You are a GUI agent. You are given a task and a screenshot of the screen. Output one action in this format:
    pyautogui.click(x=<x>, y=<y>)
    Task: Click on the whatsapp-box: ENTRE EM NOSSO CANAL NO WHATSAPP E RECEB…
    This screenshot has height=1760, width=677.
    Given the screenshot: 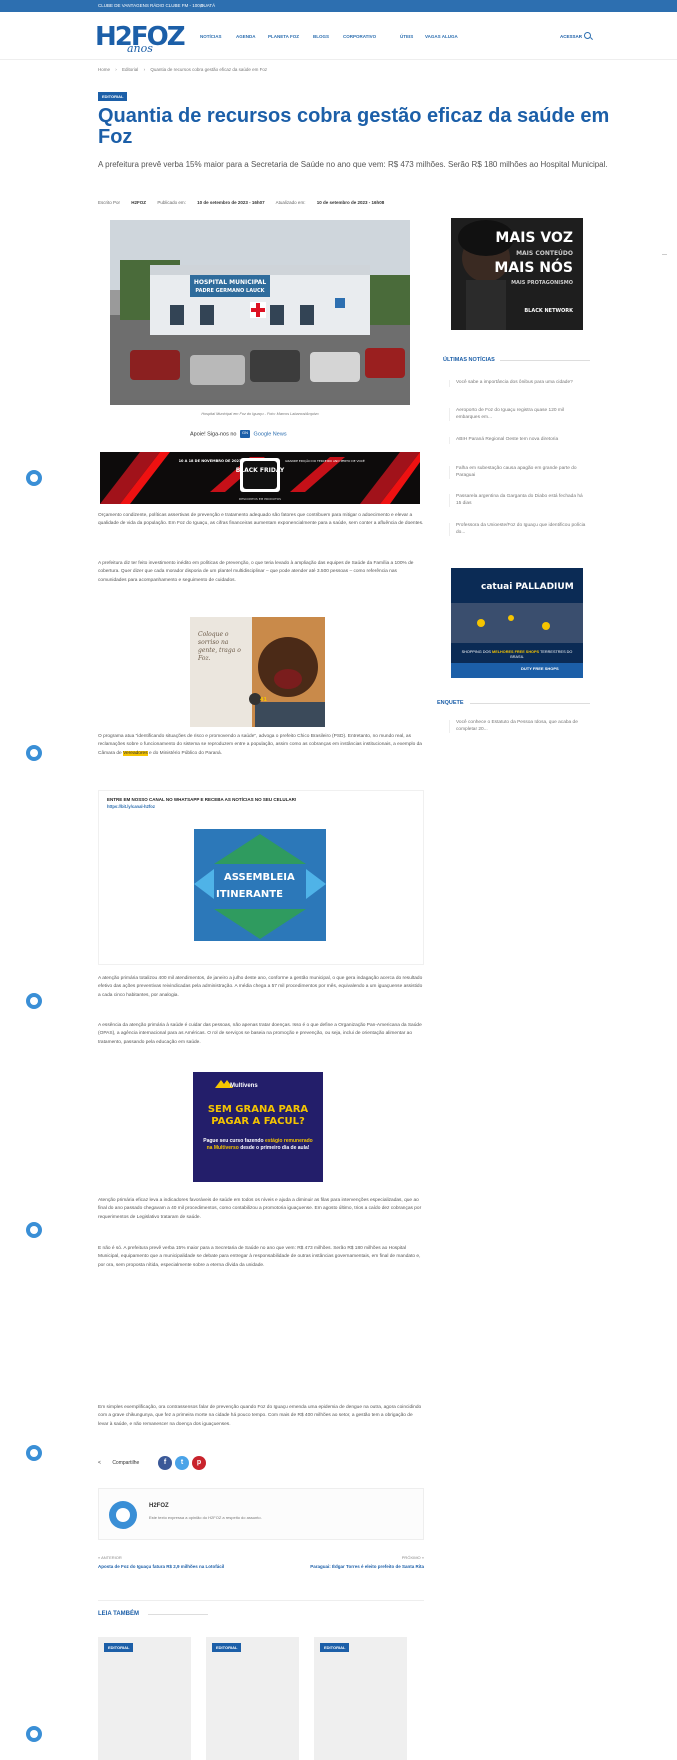 What is the action you would take?
    pyautogui.click(x=261, y=877)
    